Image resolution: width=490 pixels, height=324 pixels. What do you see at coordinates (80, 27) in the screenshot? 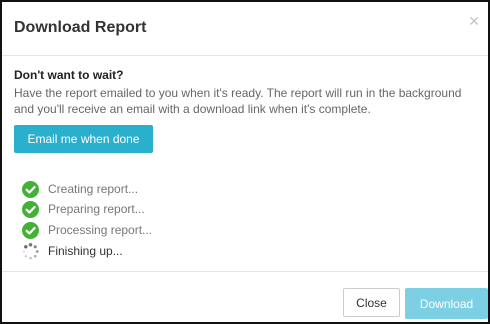
I see `modal-title: Download Report` at bounding box center [80, 27].